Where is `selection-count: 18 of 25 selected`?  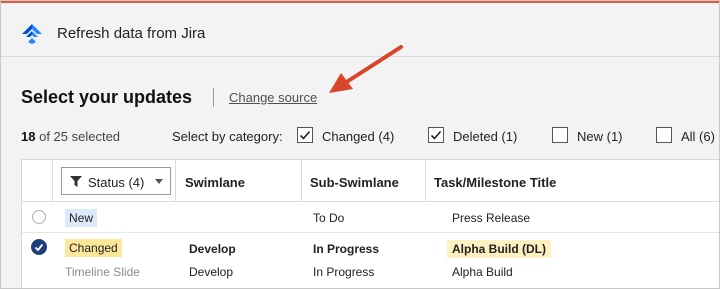 selection-count: 18 of 25 selected is located at coordinates (70, 136).